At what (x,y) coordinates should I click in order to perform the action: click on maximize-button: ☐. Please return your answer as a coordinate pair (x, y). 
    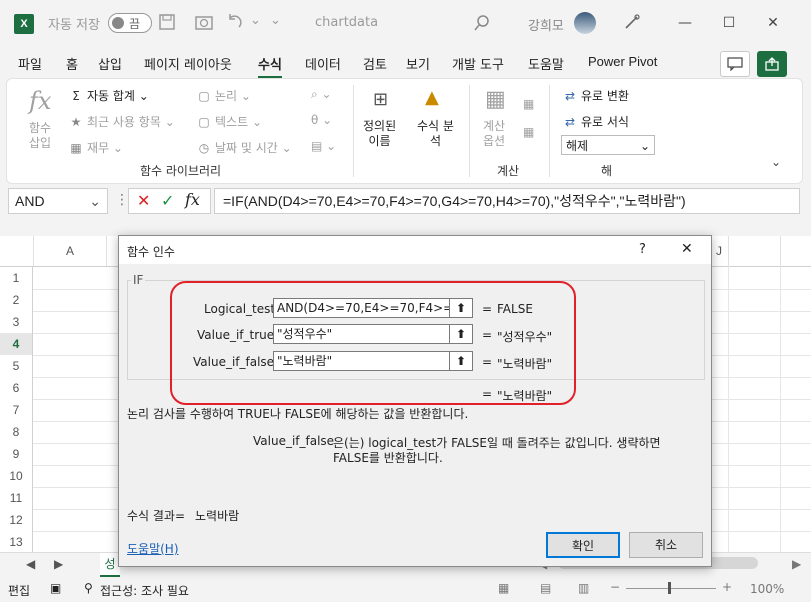
    Looking at the image, I should click on (729, 23).